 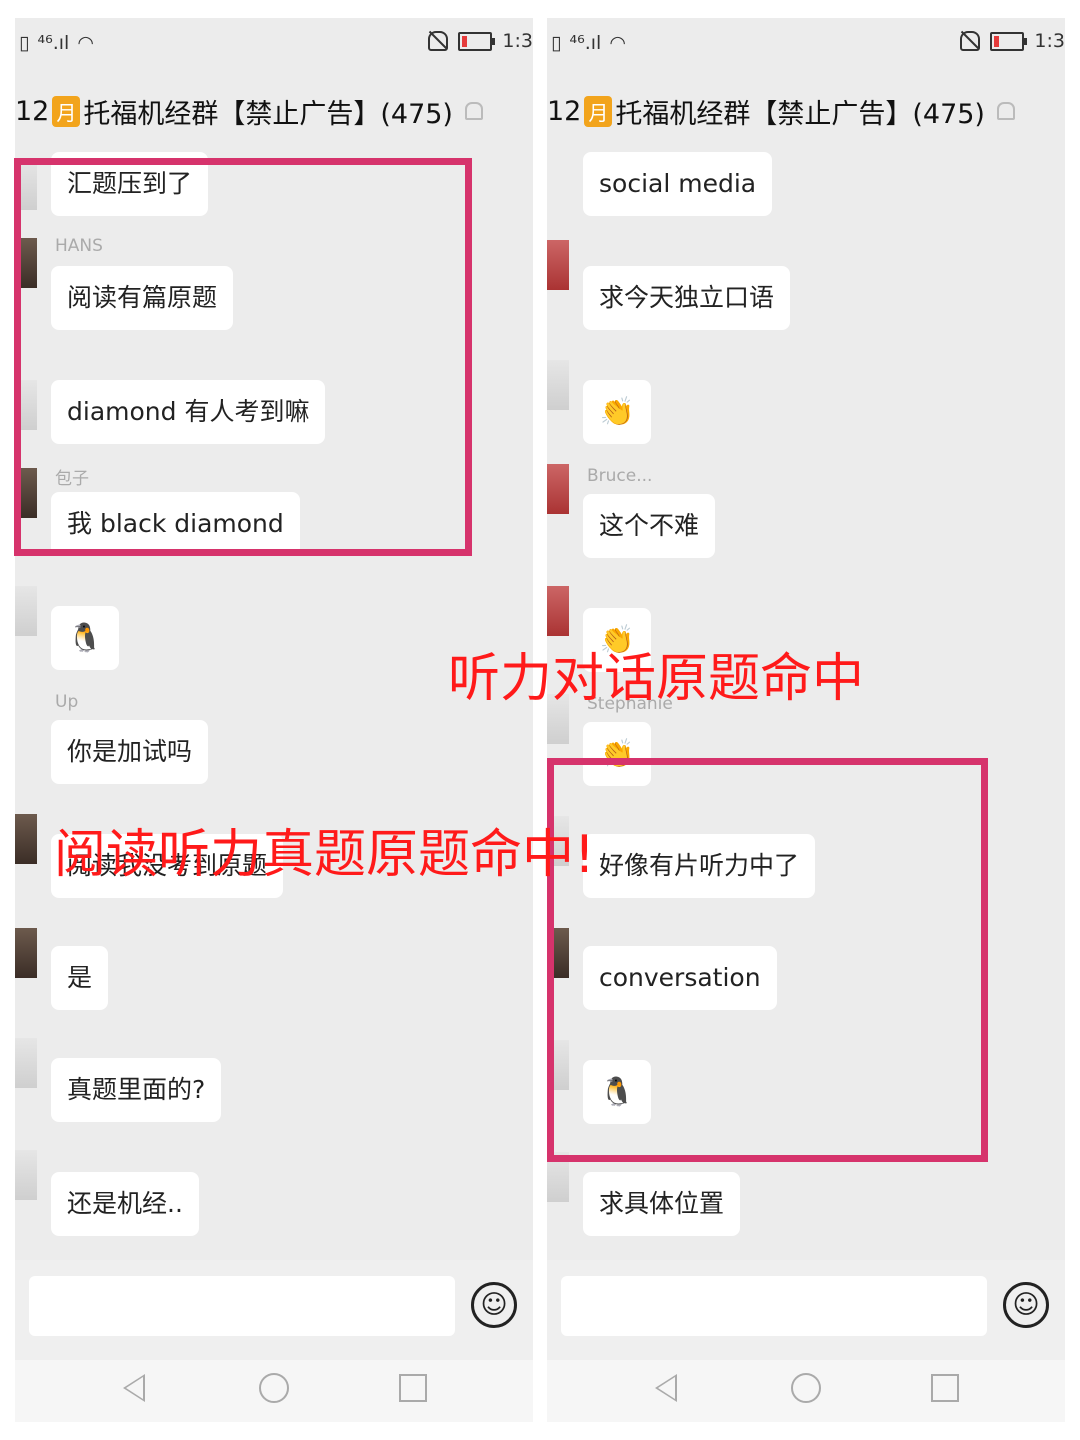 What do you see at coordinates (656, 679) in the screenshot?
I see `annotation-listening-dialog: 听力对话原题命中` at bounding box center [656, 679].